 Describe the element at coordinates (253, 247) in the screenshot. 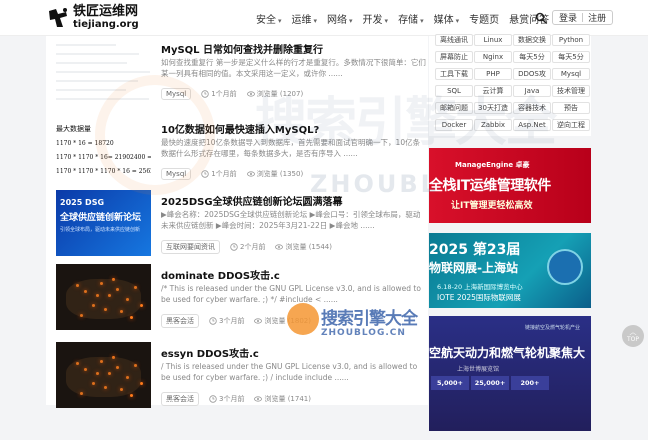

I see `post-time-text: 2个月前` at that location.